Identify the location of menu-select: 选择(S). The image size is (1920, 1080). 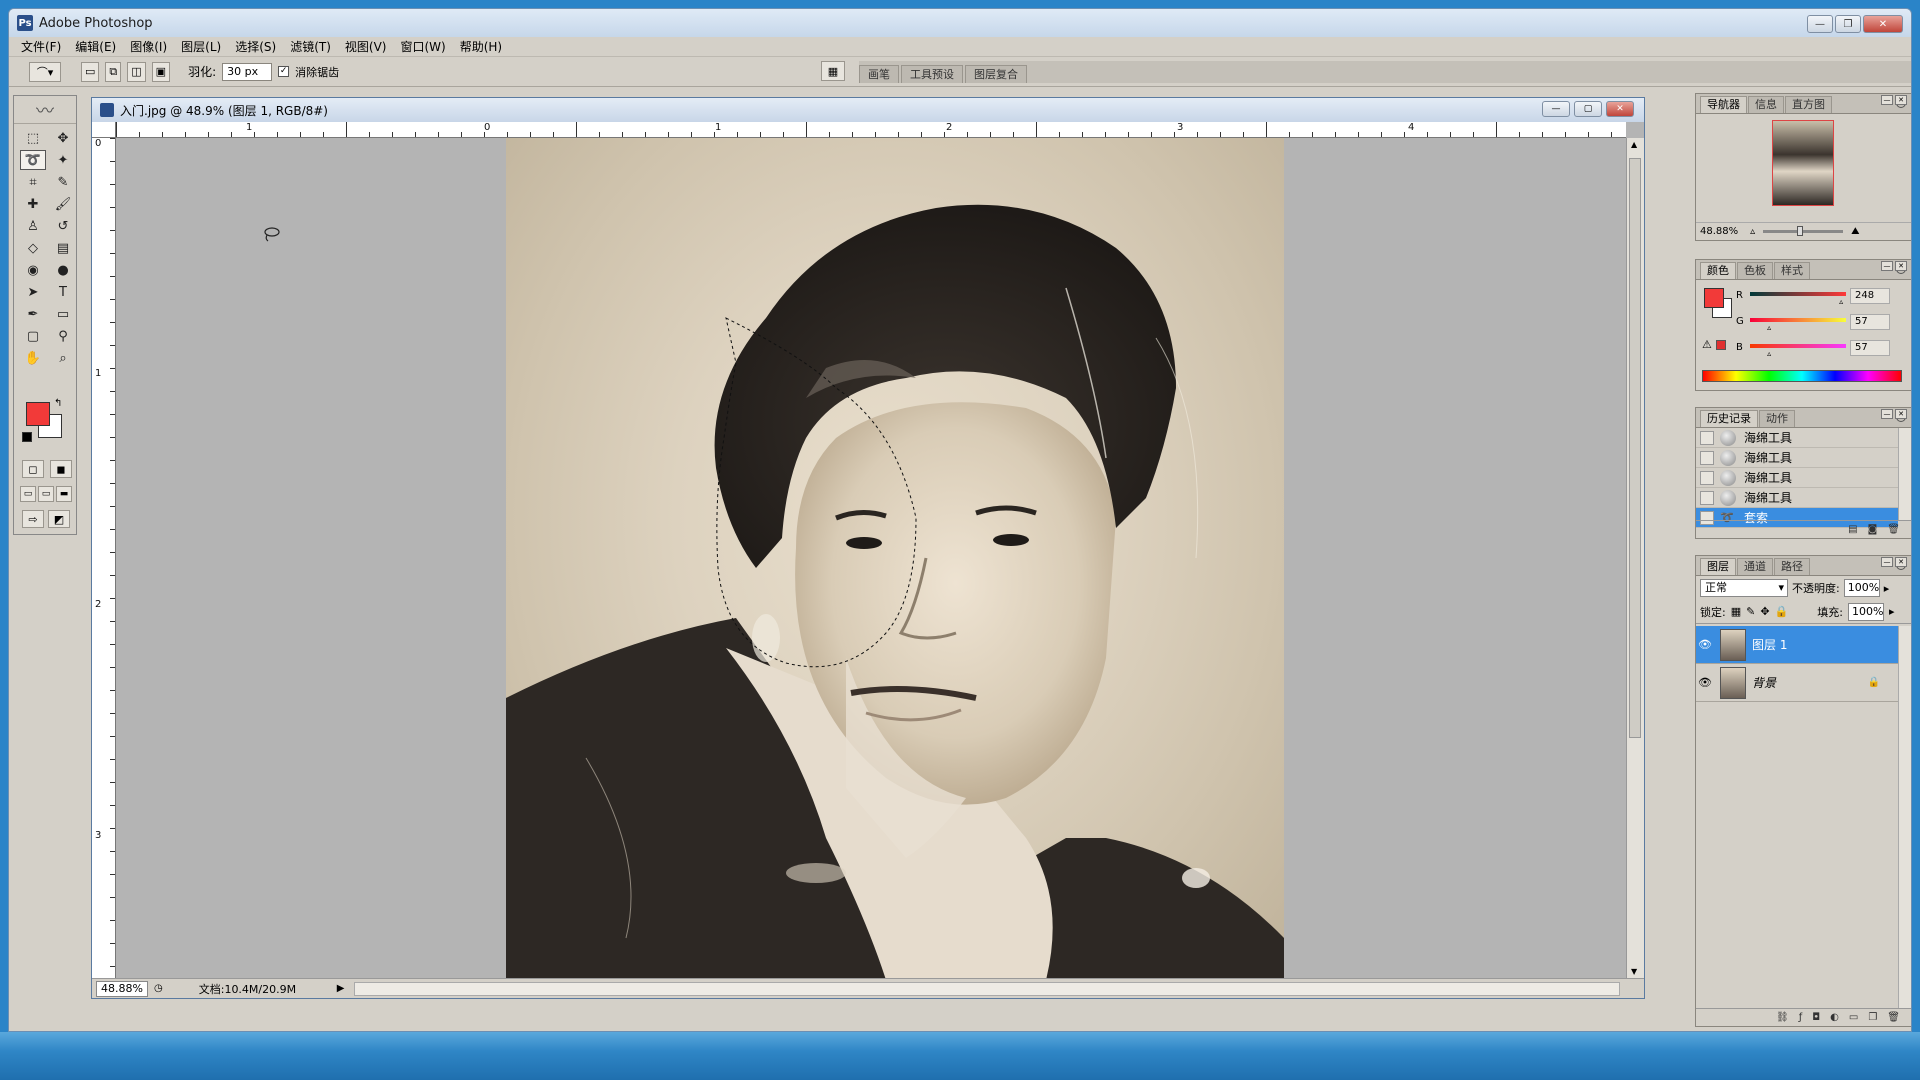
(255, 46).